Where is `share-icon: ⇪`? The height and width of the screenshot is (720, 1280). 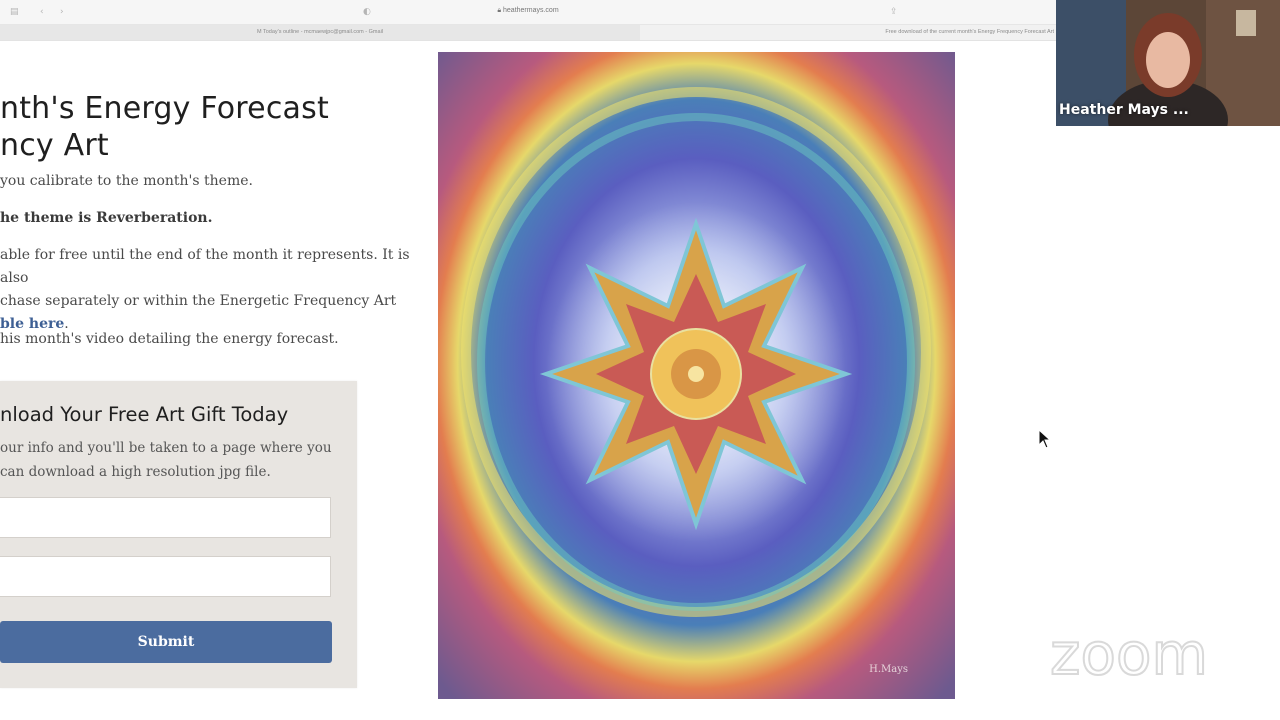 share-icon: ⇪ is located at coordinates (895, 12).